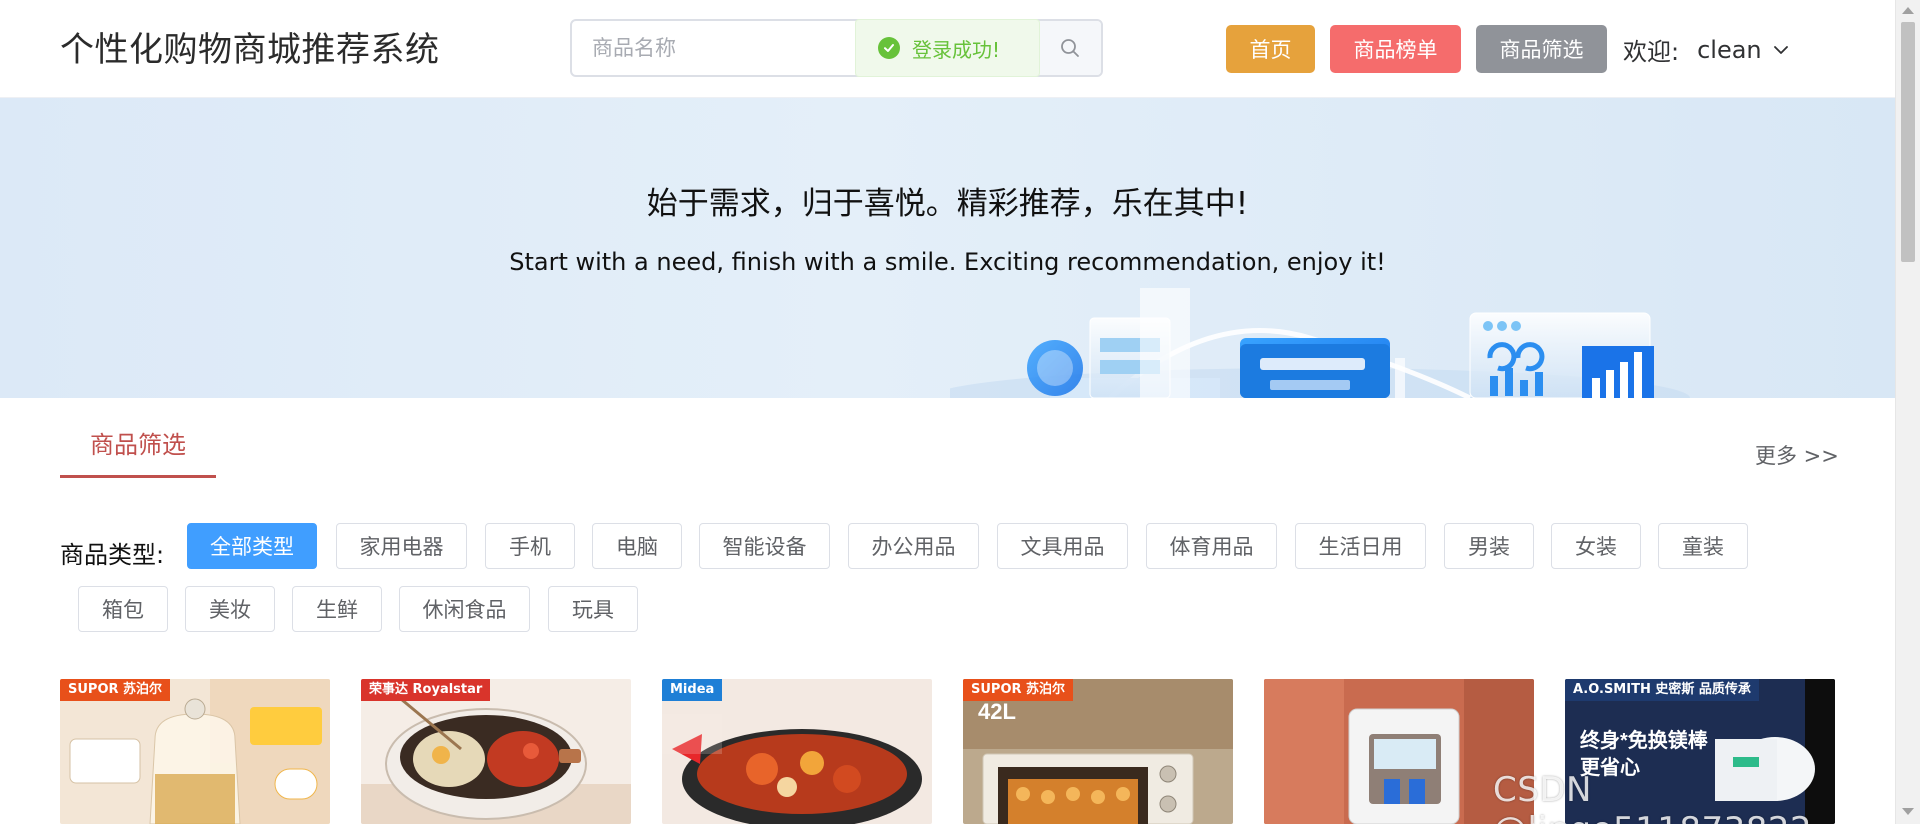 This screenshot has width=1920, height=824. Describe the element at coordinates (637, 546) in the screenshot. I see `category-chip-computers: 电脑` at that location.